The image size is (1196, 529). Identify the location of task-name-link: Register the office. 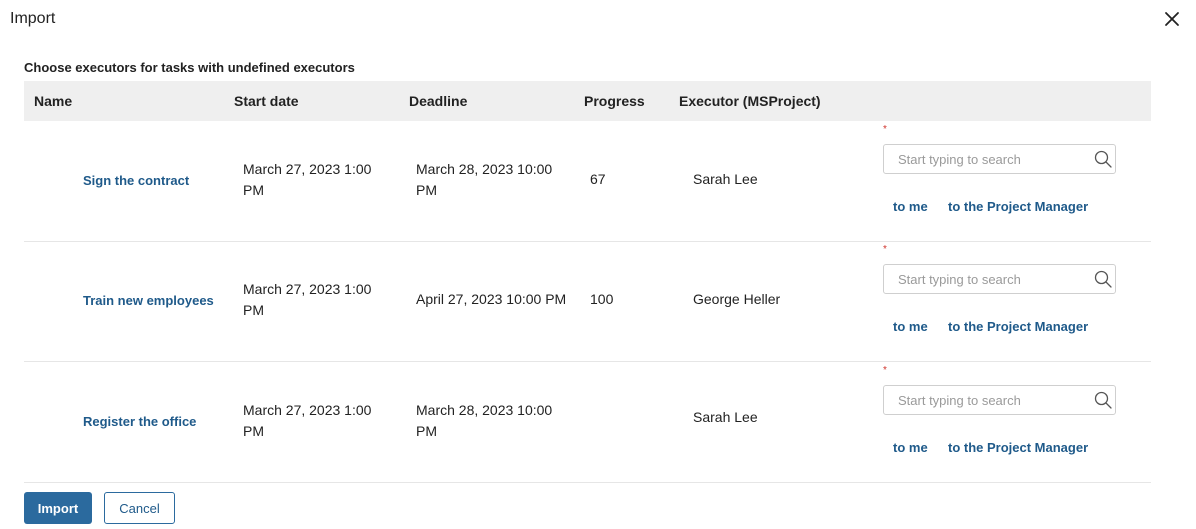
(139, 421).